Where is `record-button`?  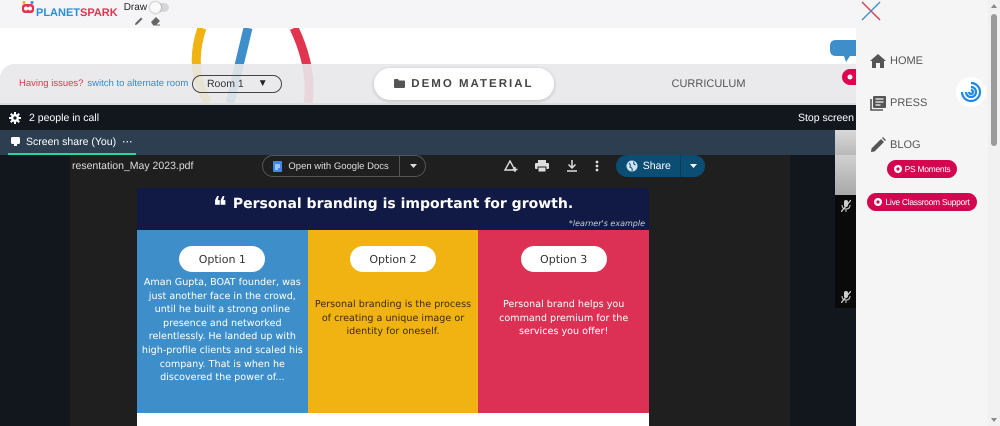 record-button is located at coordinates (849, 77).